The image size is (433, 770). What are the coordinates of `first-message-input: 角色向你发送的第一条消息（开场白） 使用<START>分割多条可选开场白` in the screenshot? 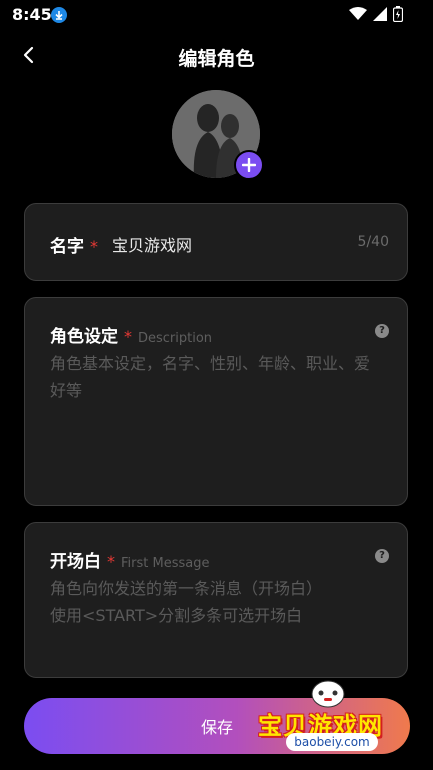 It's located at (215, 602).